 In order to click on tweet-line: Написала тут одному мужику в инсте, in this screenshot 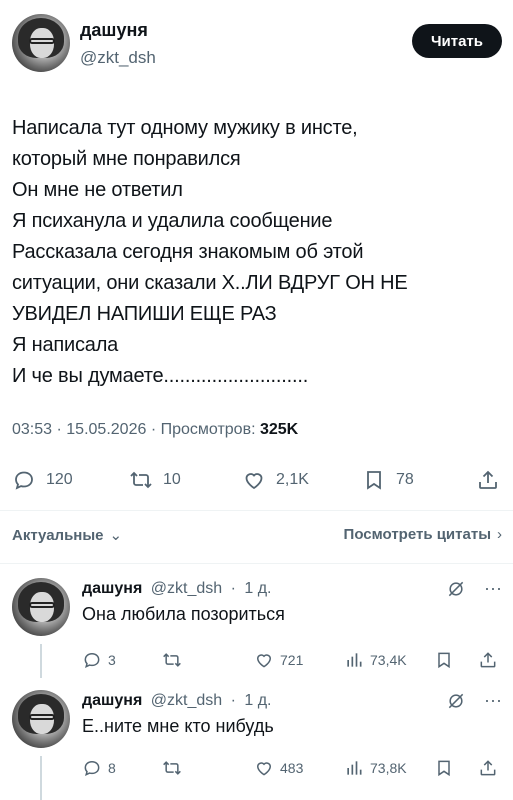, I will do `click(185, 128)`.